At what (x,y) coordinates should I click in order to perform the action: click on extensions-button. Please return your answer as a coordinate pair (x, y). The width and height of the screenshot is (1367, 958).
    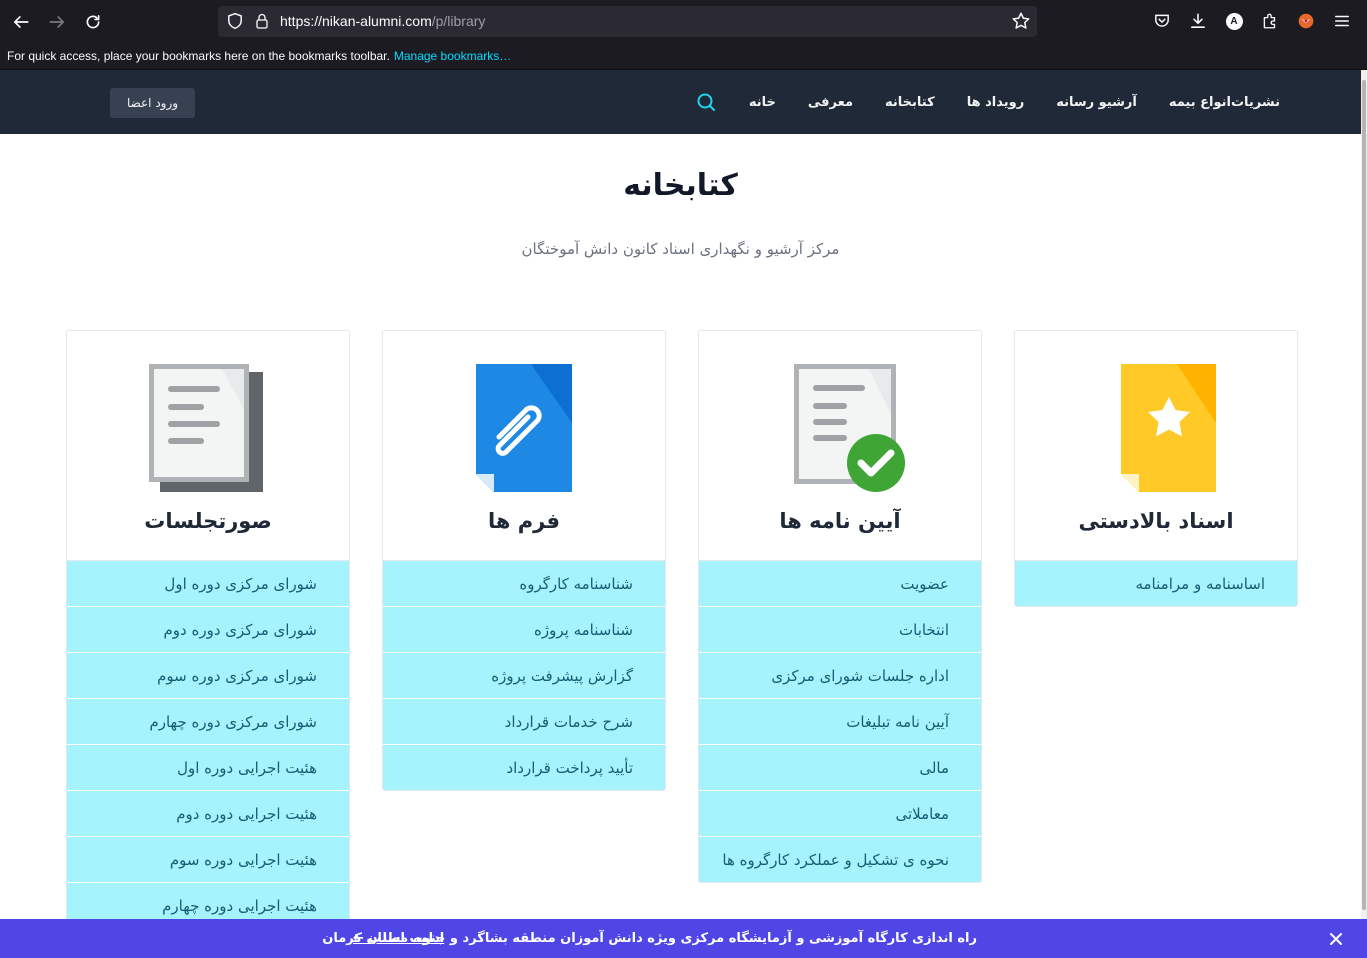
    Looking at the image, I should click on (1270, 21).